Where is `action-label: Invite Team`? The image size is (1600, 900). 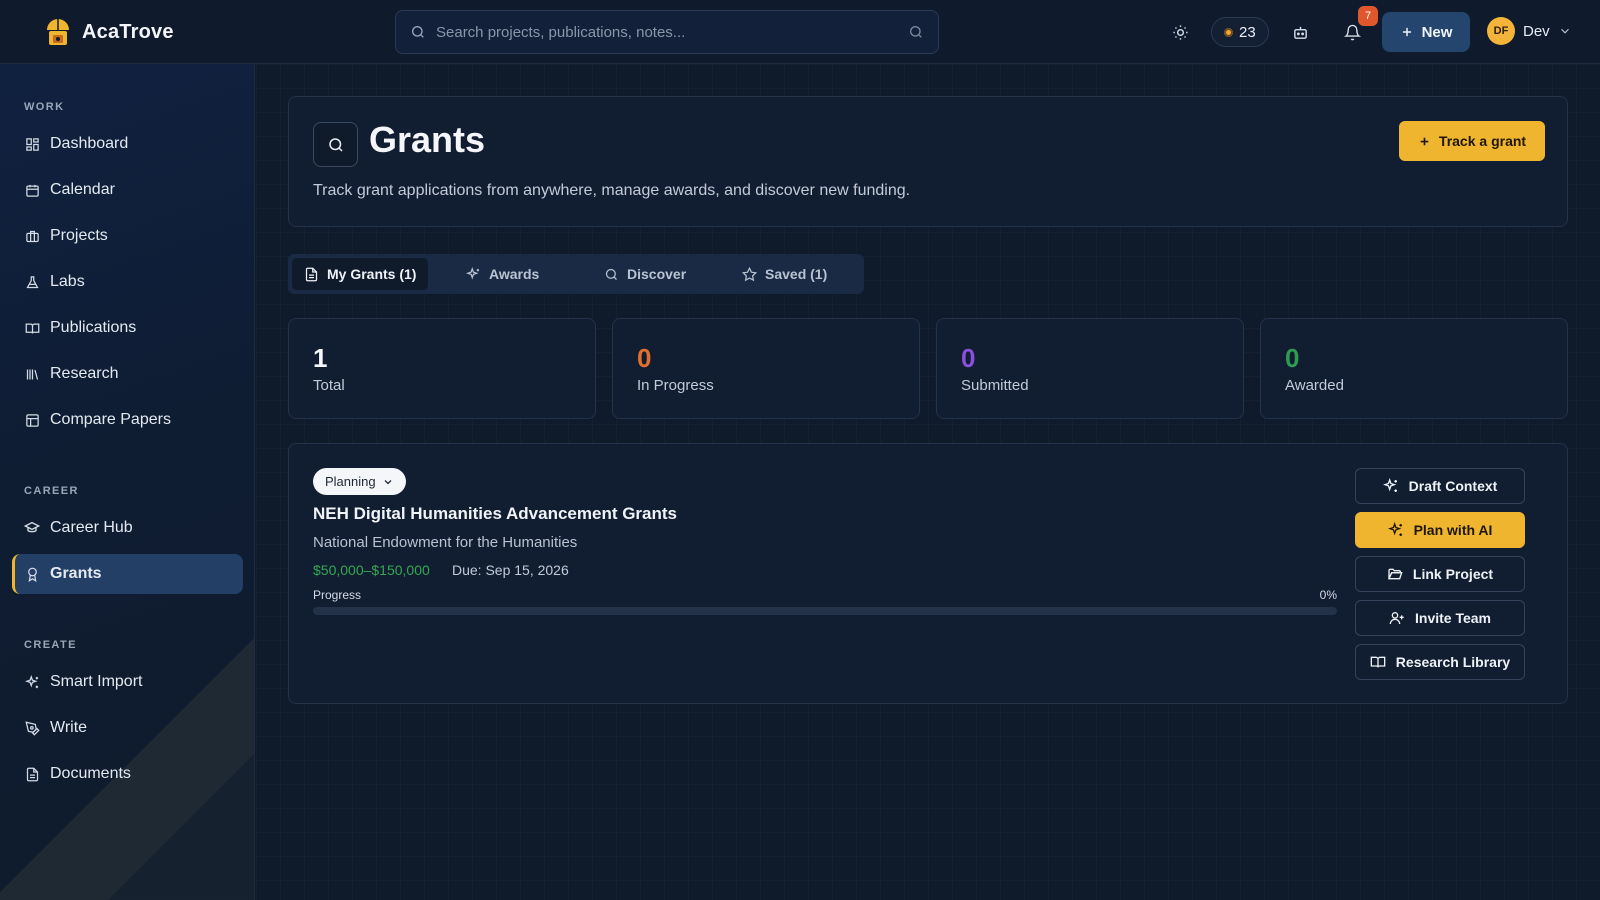 action-label: Invite Team is located at coordinates (1453, 618).